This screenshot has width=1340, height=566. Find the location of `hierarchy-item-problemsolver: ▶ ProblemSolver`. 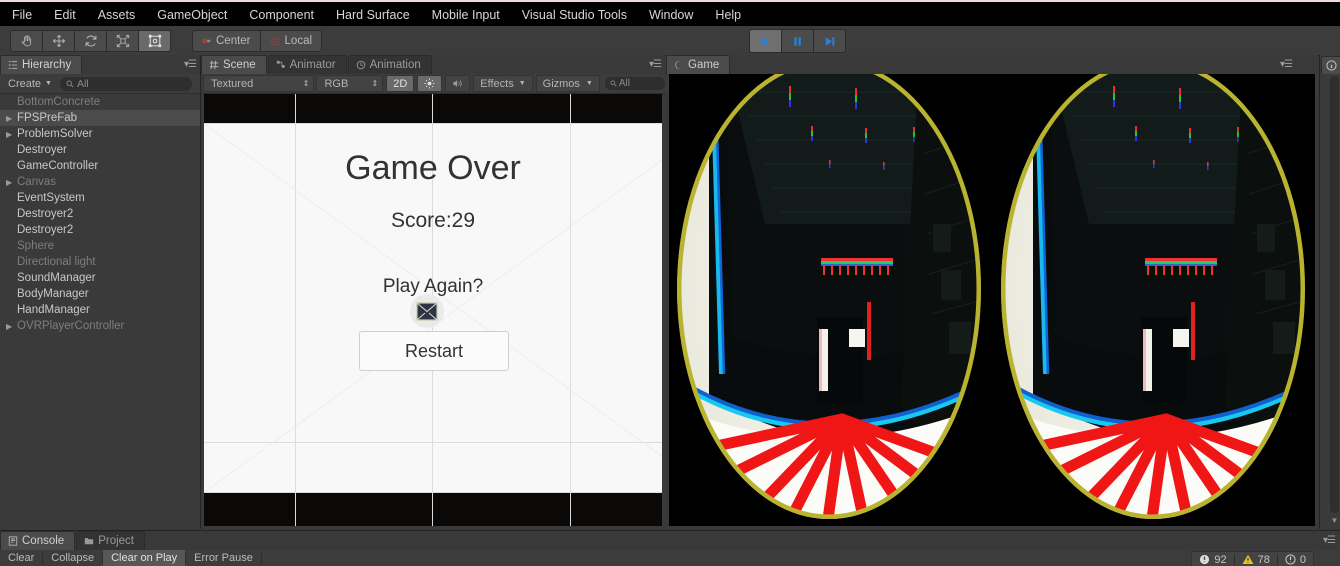

hierarchy-item-problemsolver: ▶ ProblemSolver is located at coordinates (100, 134).